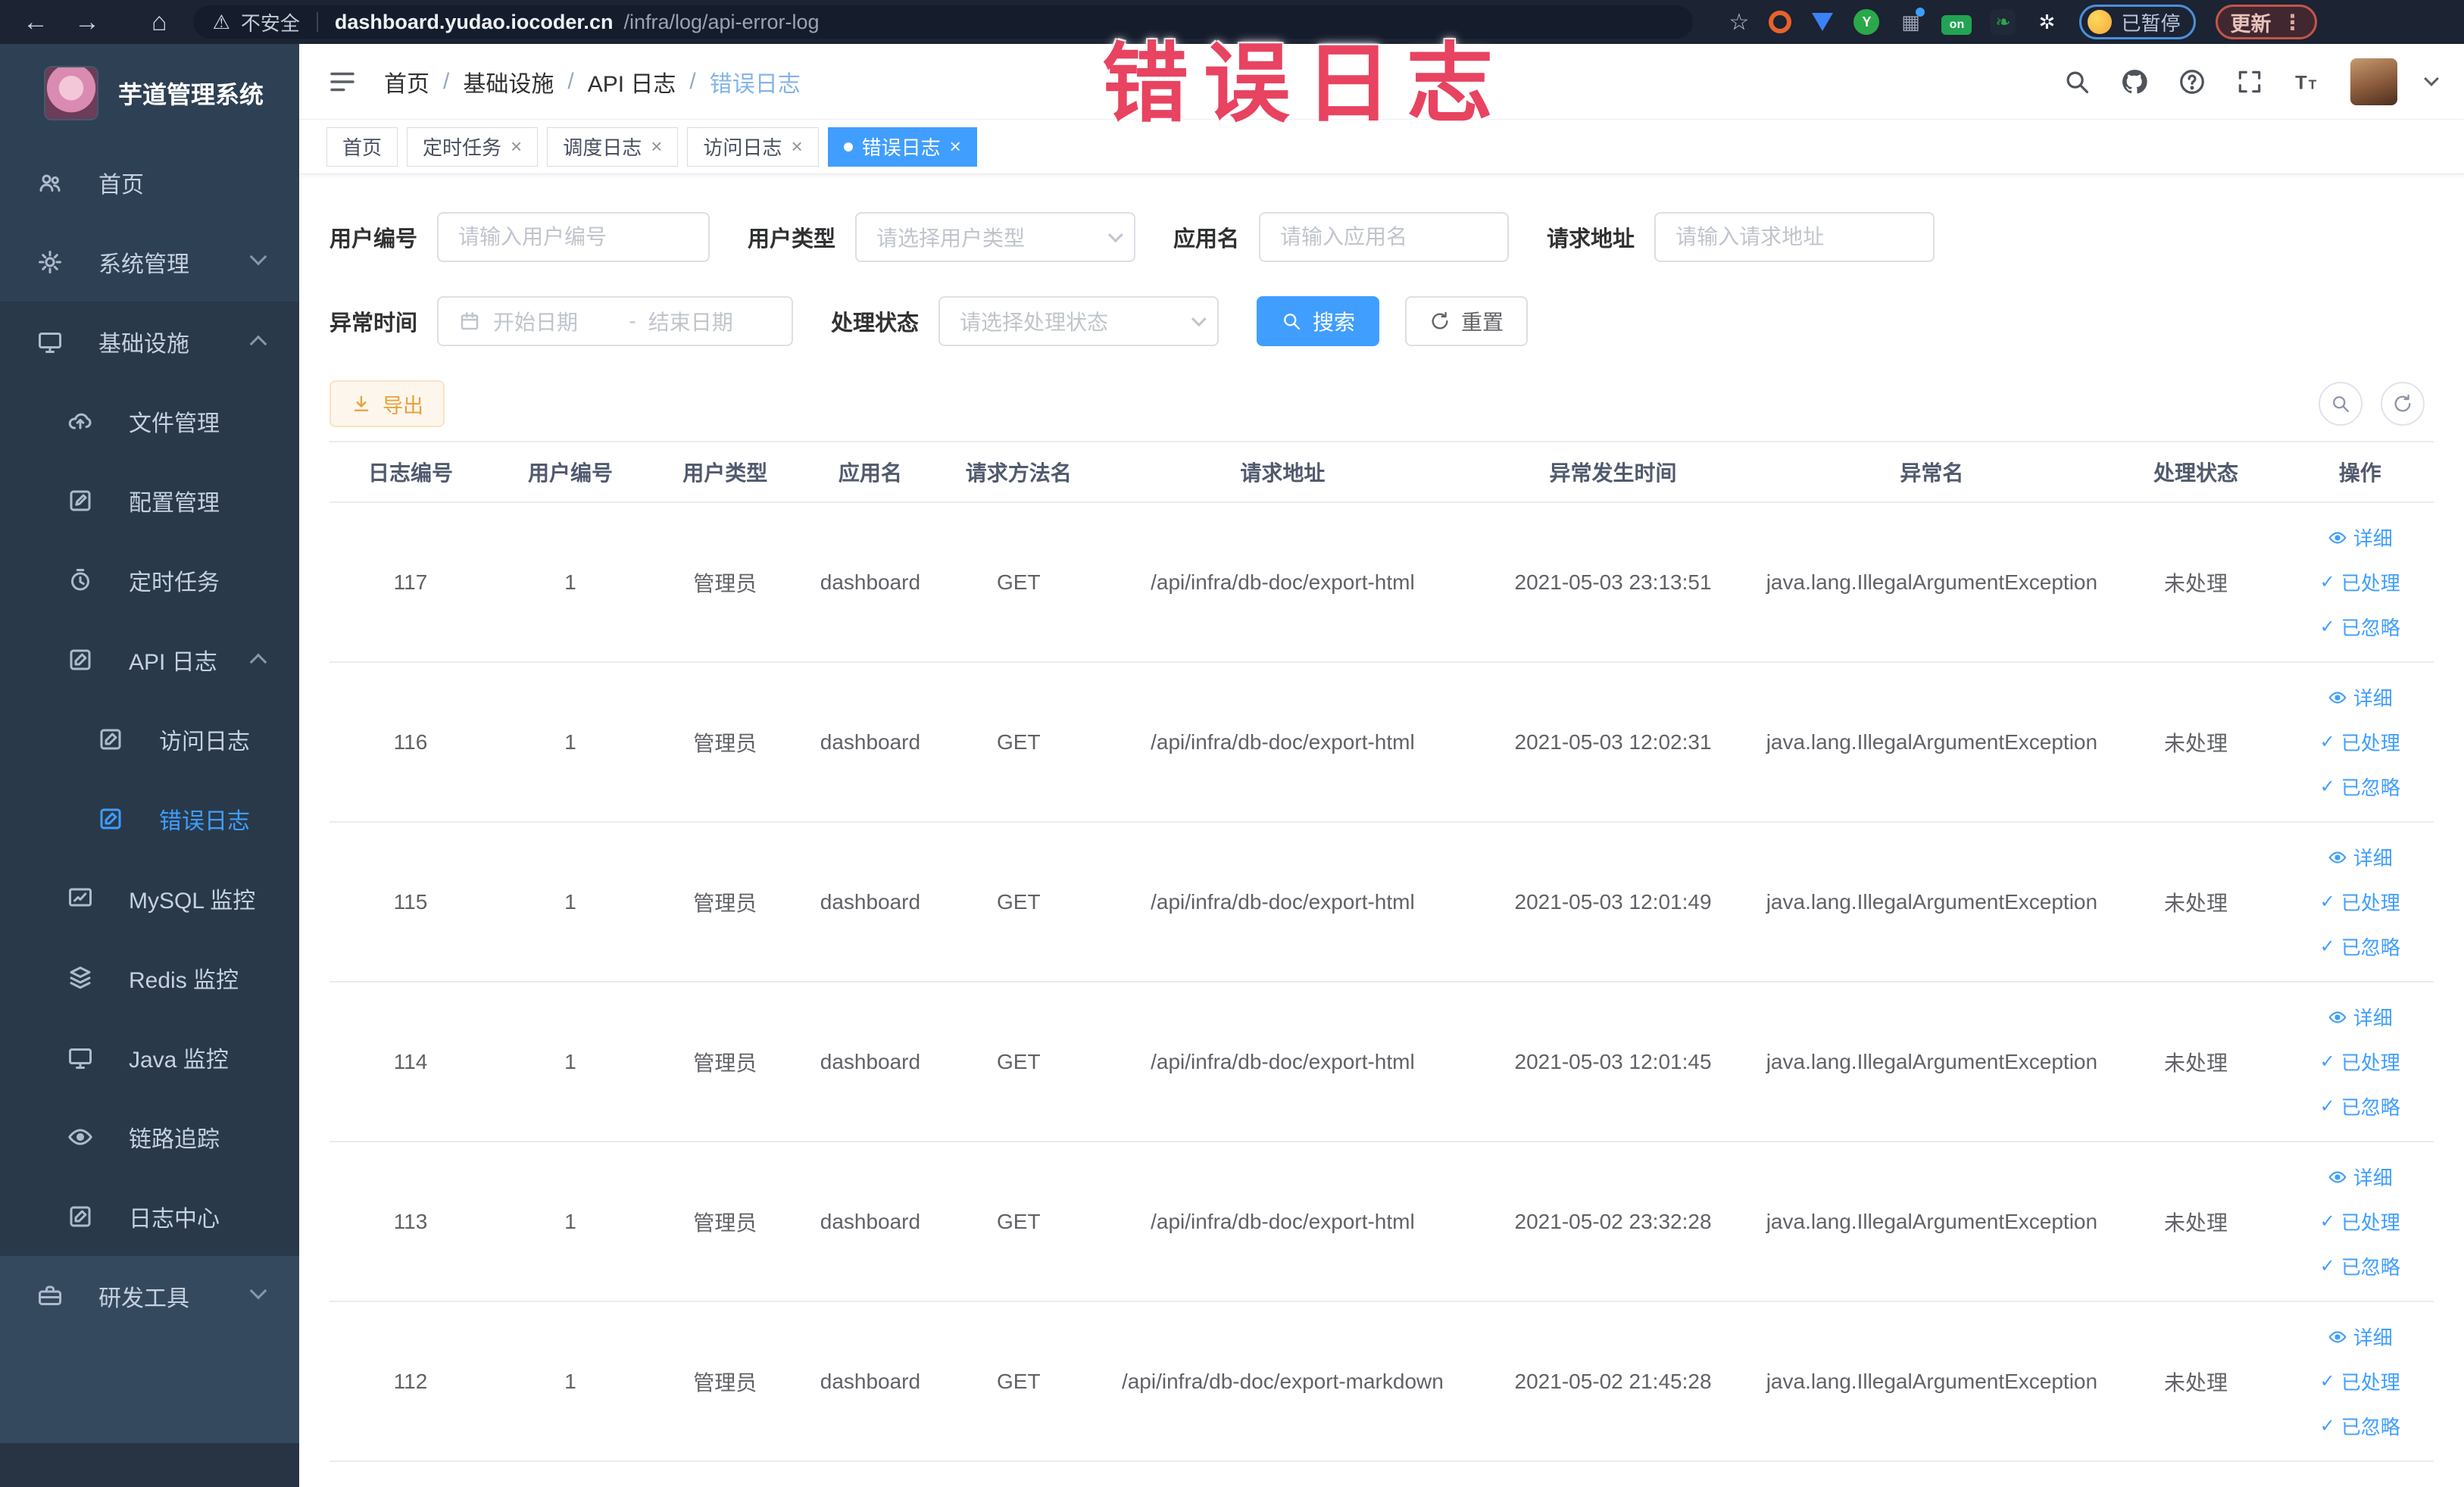 The height and width of the screenshot is (1487, 2464). Describe the element at coordinates (632, 81) in the screenshot. I see `breadcrumb-item-2: API 日志` at that location.